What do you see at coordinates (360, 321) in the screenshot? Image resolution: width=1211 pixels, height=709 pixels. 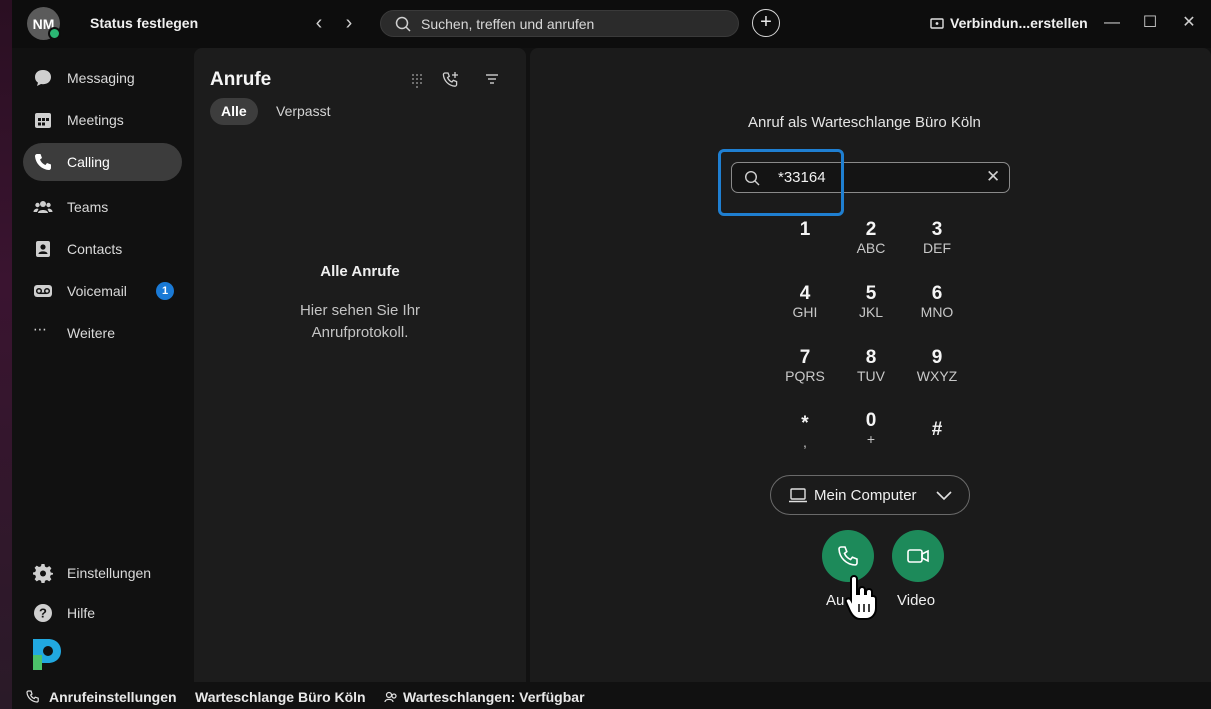 I see `empty-state-description: Hier sehen Sie Ihr Anrufprotokoll.` at bounding box center [360, 321].